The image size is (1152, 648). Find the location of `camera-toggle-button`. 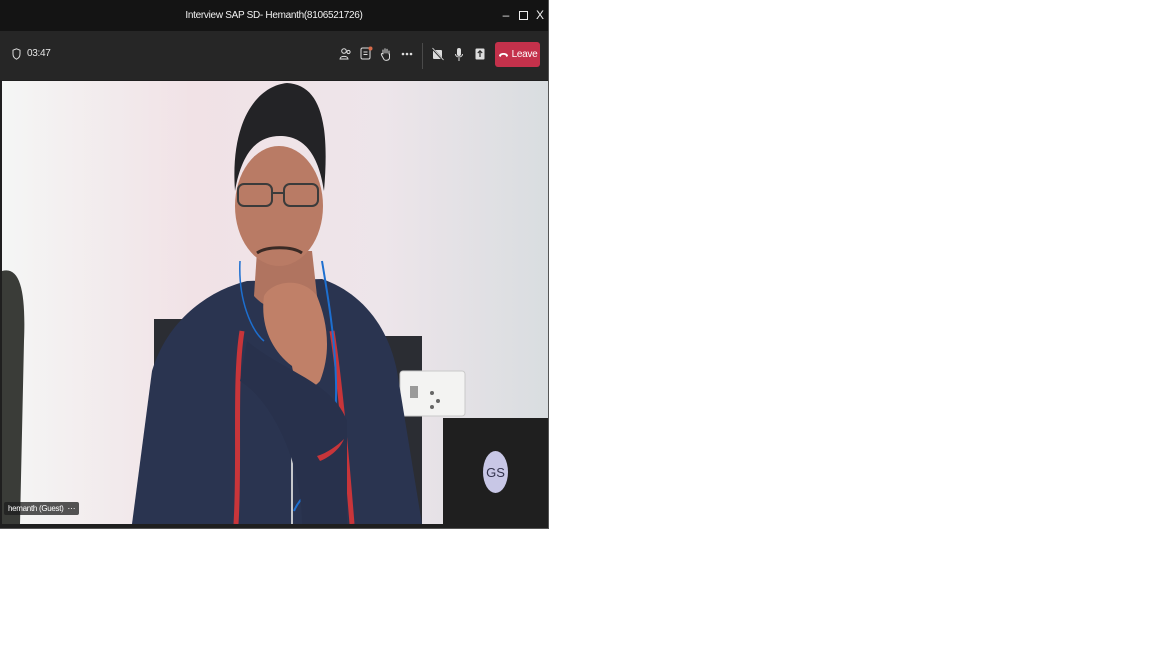

camera-toggle-button is located at coordinates (438, 54).